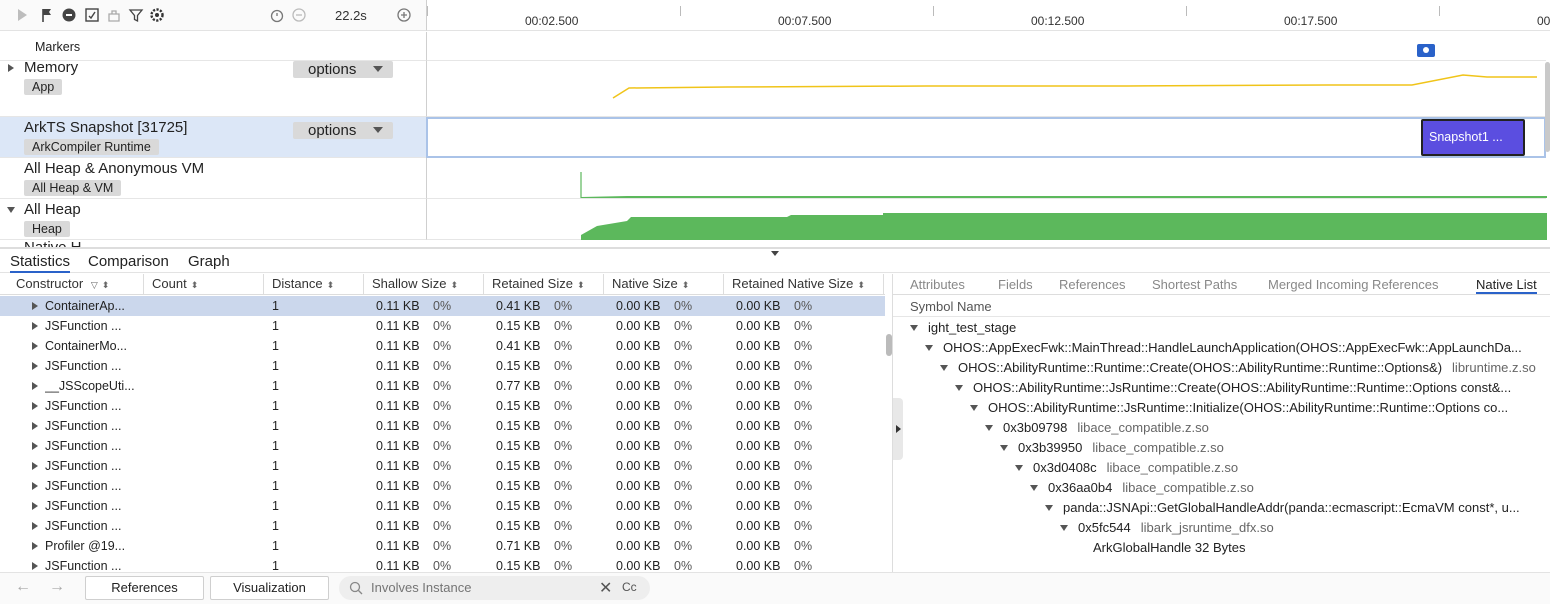  What do you see at coordinates (114, 15) in the screenshot?
I see `trash-icon` at bounding box center [114, 15].